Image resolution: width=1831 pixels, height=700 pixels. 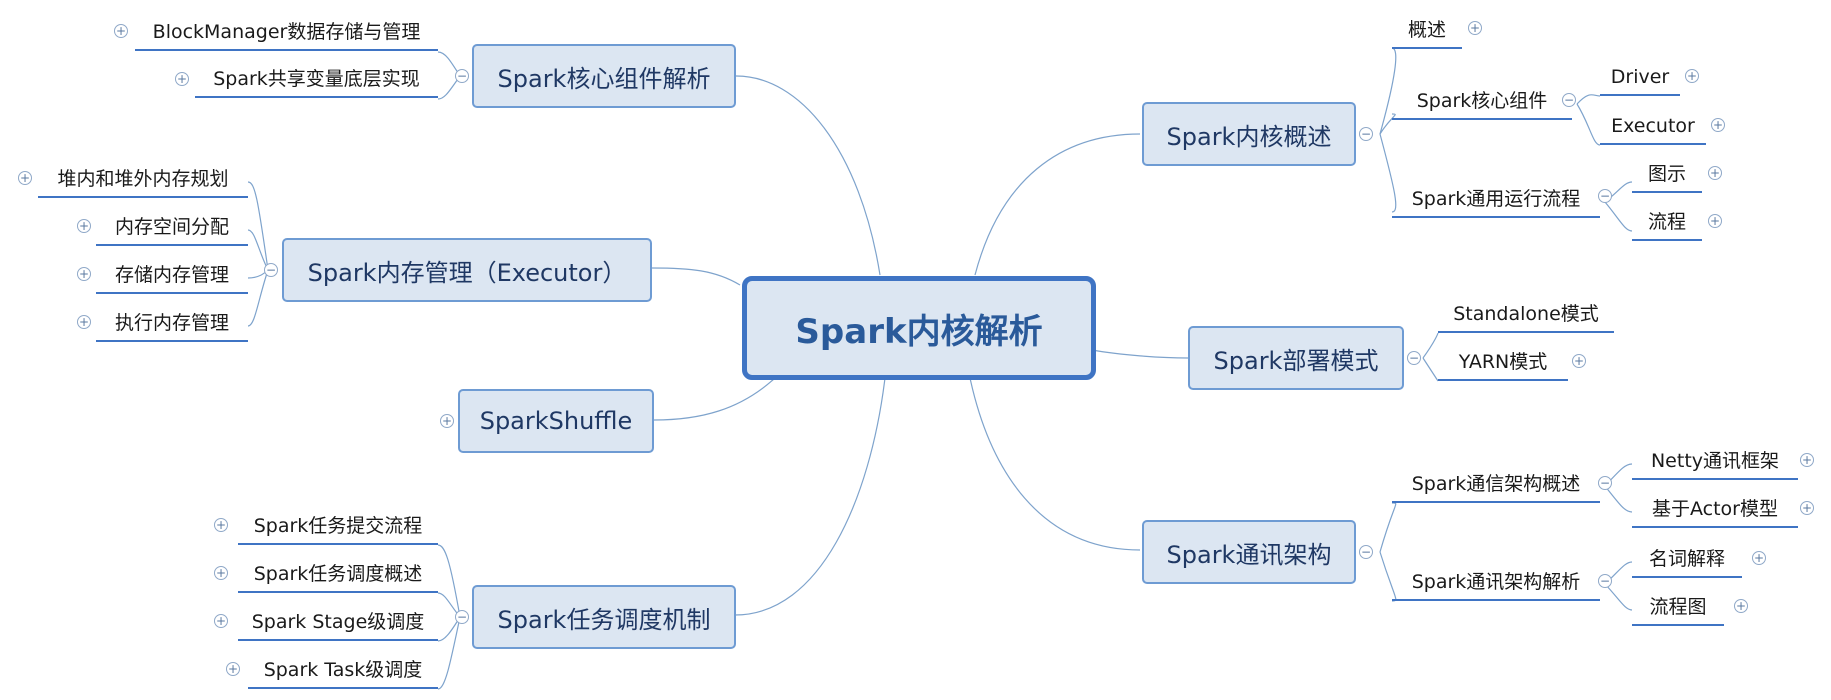 I want to click on leaf-label: Netty通讯框架, so click(x=1715, y=461).